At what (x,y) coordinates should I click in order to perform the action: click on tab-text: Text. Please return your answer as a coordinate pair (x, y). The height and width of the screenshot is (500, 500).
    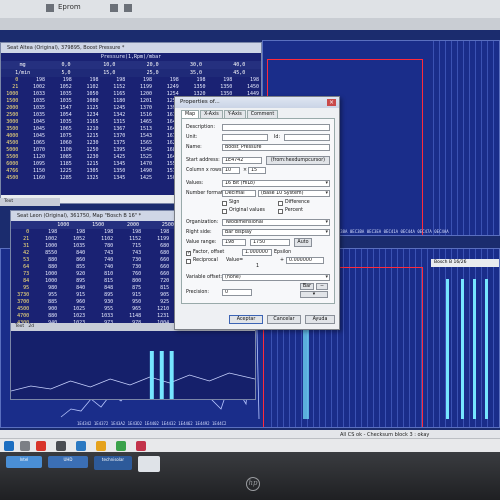
    Looking at the image, I should click on (19, 326).